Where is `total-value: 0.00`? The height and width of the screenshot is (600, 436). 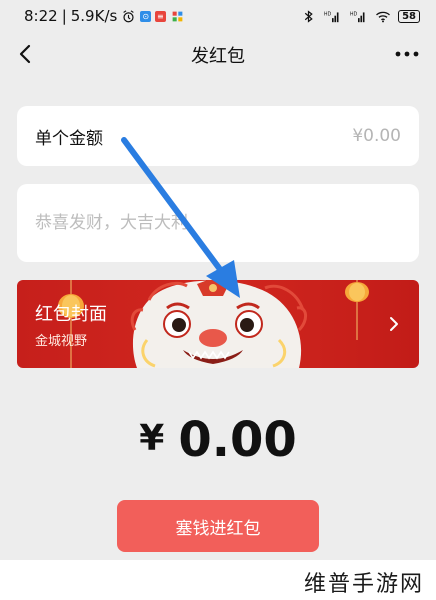 total-value: 0.00 is located at coordinates (237, 440).